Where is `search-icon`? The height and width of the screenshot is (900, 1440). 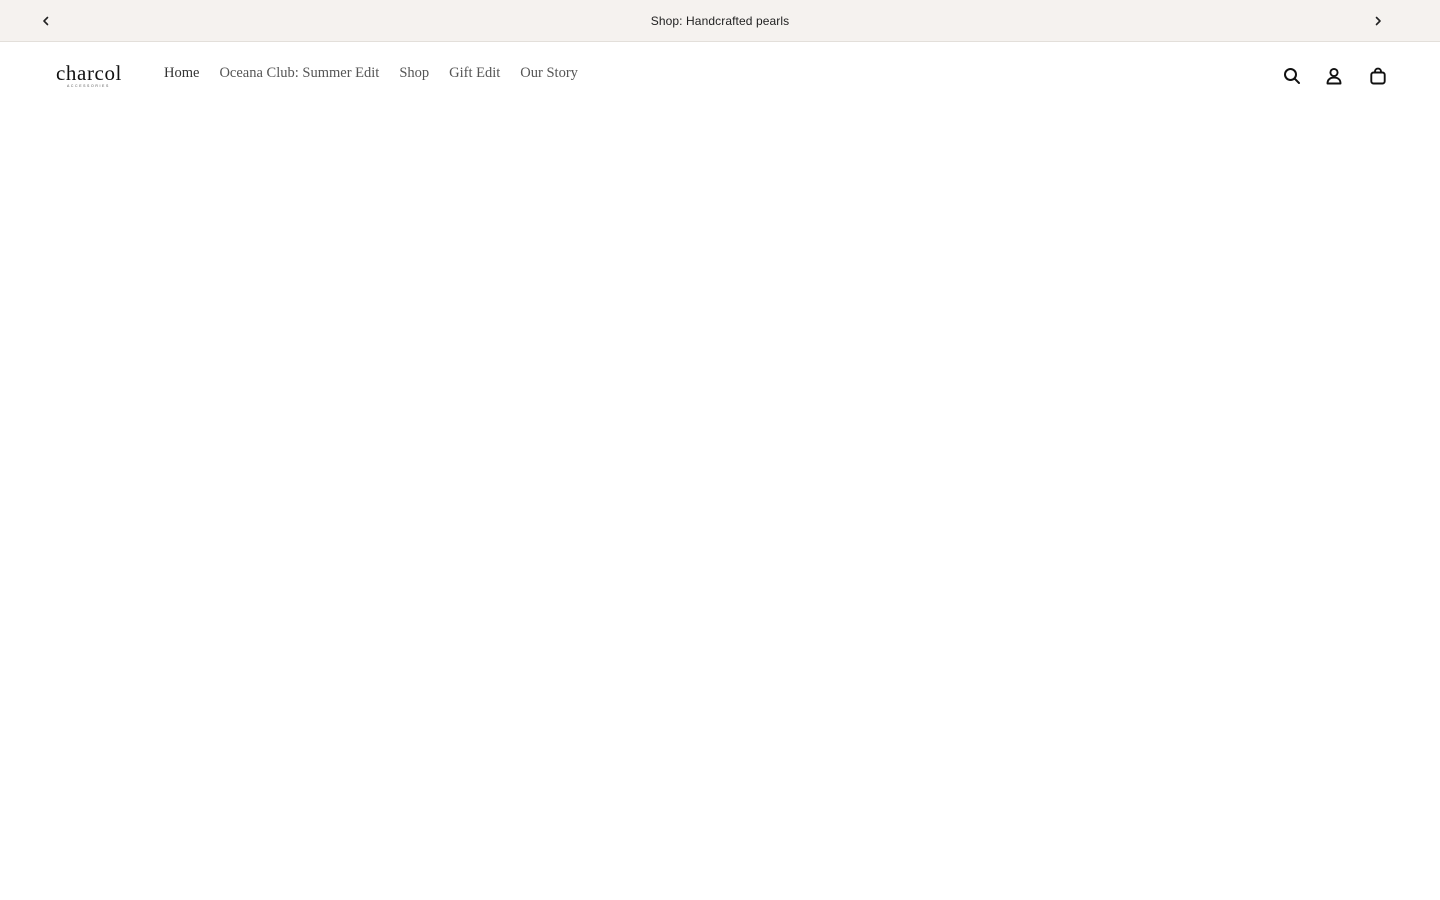
search-icon is located at coordinates (1292, 76).